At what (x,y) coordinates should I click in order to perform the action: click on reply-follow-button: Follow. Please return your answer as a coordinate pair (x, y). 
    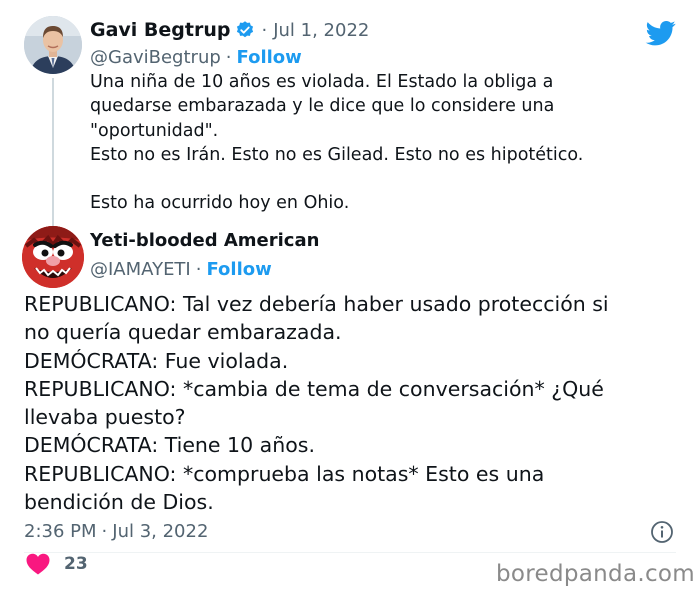
    Looking at the image, I should click on (238, 269).